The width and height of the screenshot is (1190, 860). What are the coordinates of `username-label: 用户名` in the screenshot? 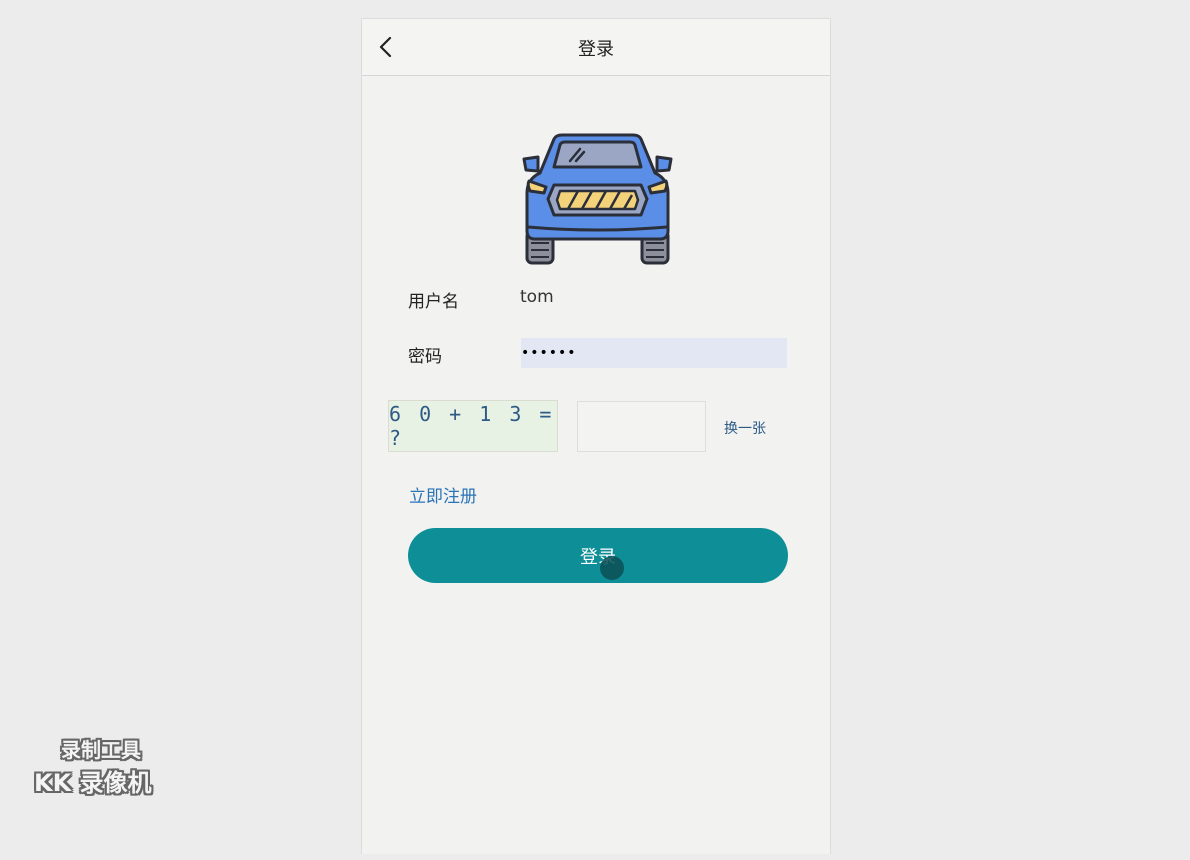 It's located at (433, 302).